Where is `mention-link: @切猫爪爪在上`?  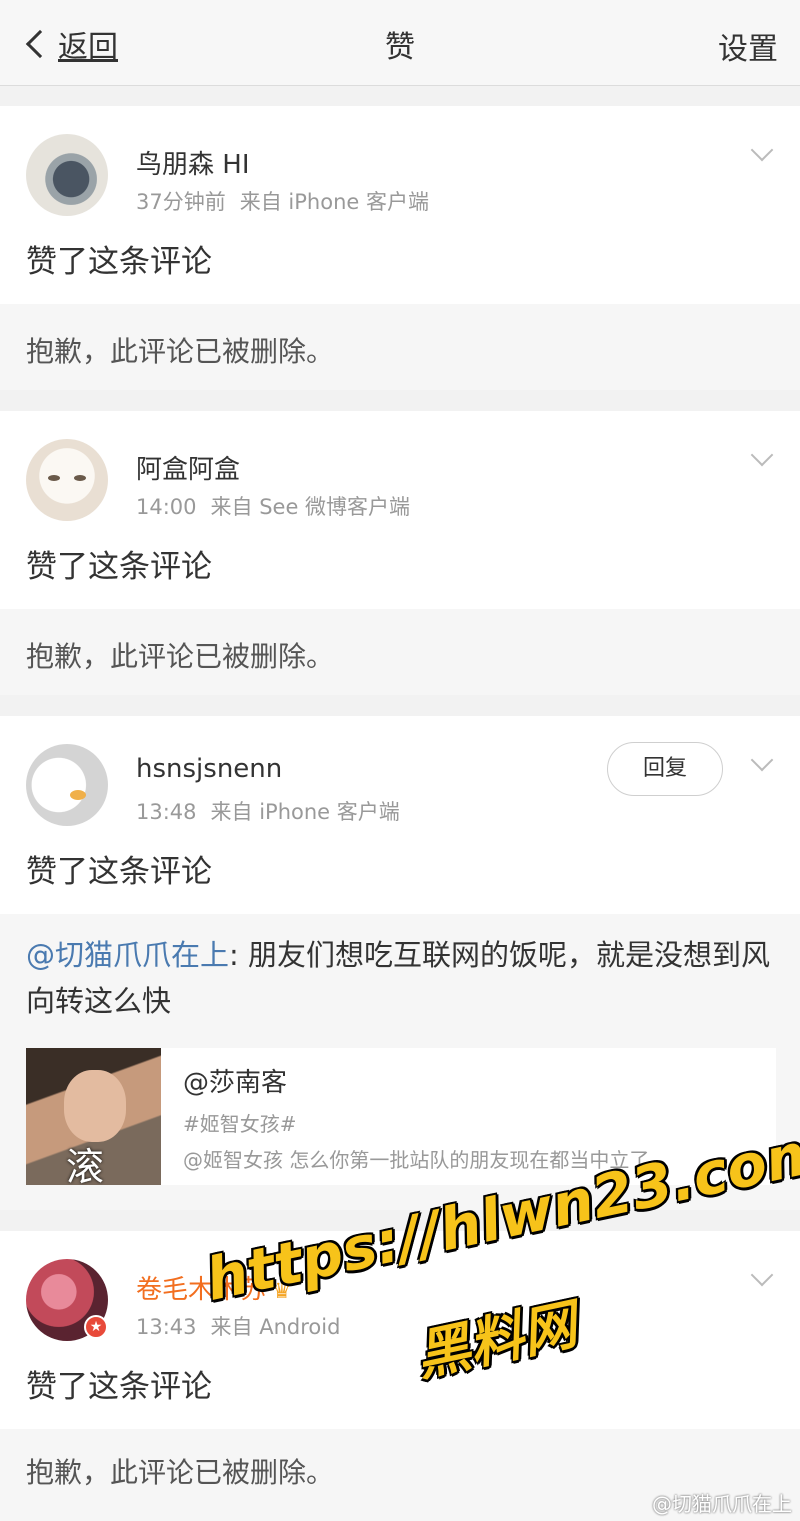
mention-link: @切猫爪爪在上 is located at coordinates (127, 955).